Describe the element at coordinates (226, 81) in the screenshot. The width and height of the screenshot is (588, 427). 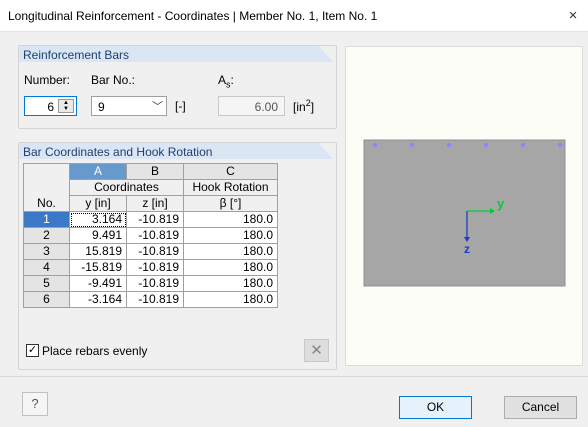
I see `as-label: As:` at that location.